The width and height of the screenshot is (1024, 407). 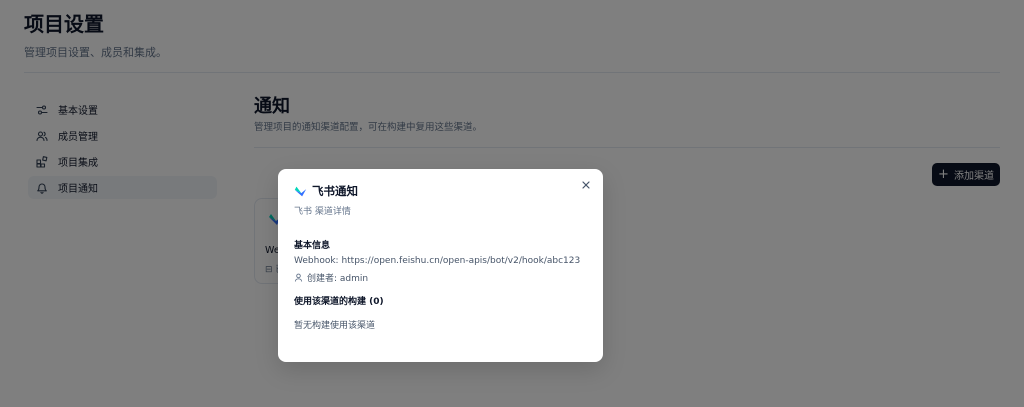 What do you see at coordinates (298, 277) in the screenshot?
I see `user-icon` at bounding box center [298, 277].